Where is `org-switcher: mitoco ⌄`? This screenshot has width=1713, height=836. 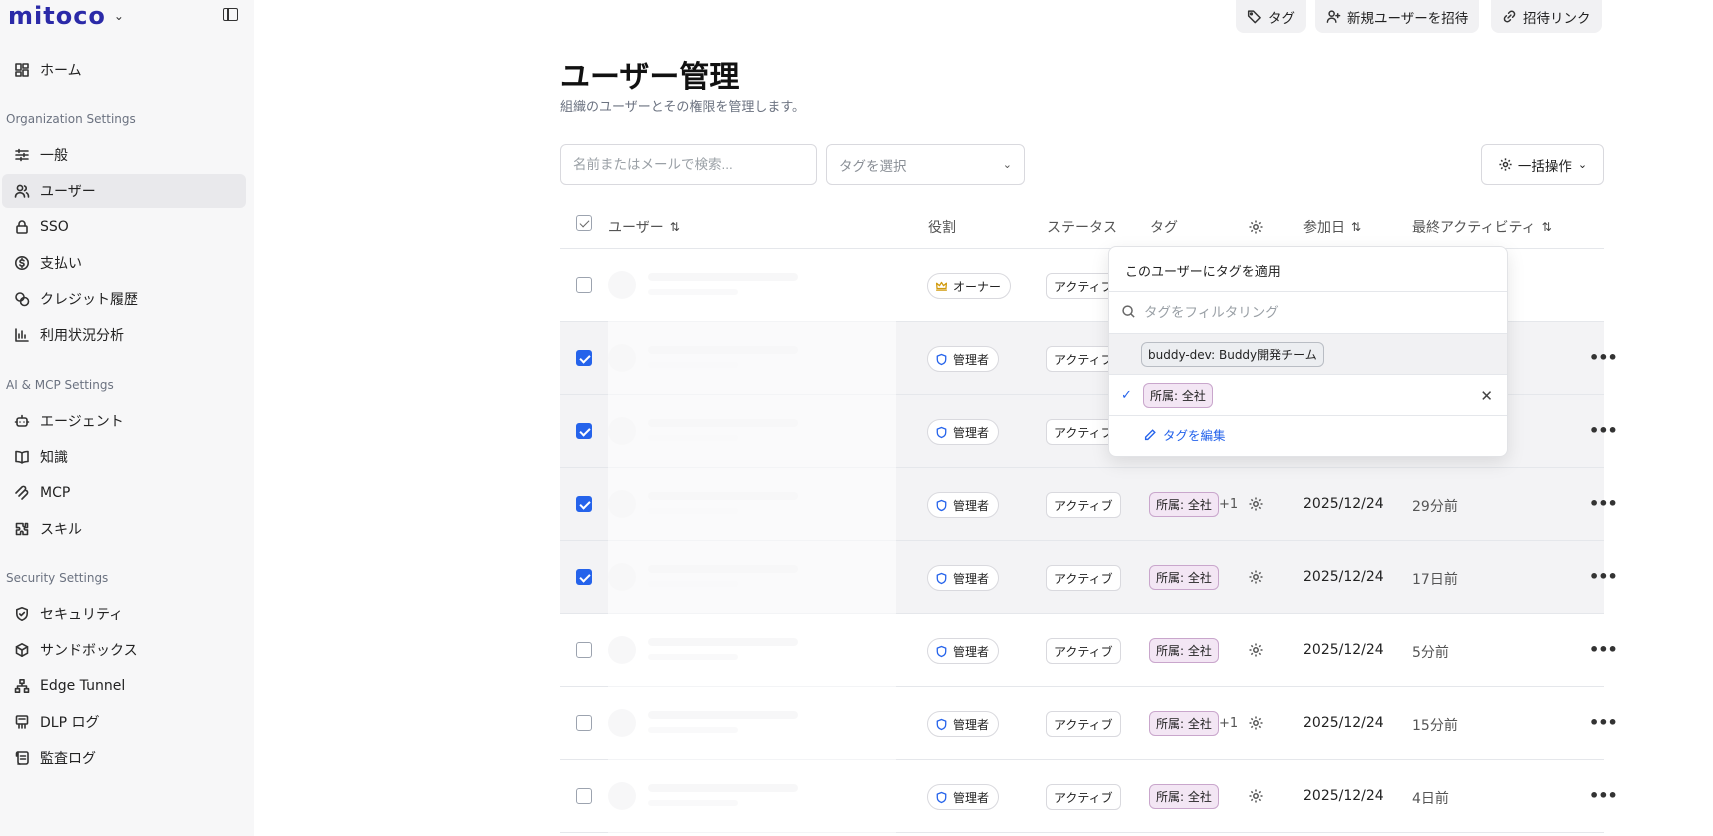 org-switcher: mitoco ⌄ is located at coordinates (66, 16).